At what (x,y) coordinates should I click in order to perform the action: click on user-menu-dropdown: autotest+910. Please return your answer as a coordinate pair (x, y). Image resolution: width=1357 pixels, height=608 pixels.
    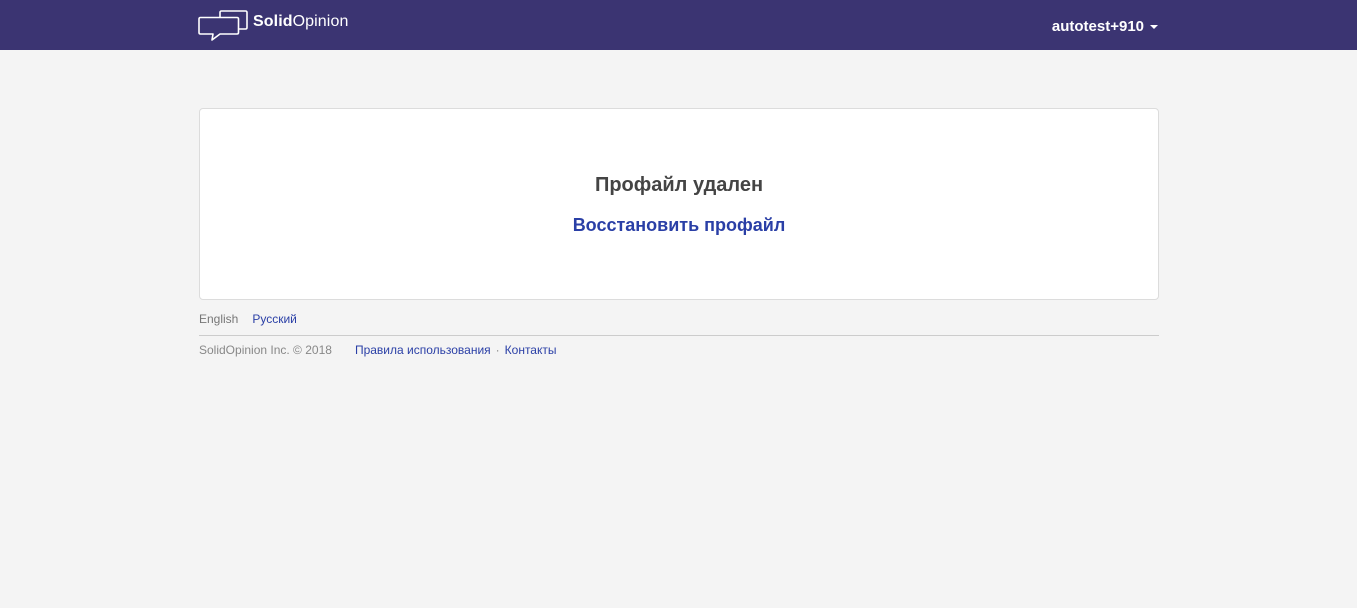
    Looking at the image, I should click on (1105, 27).